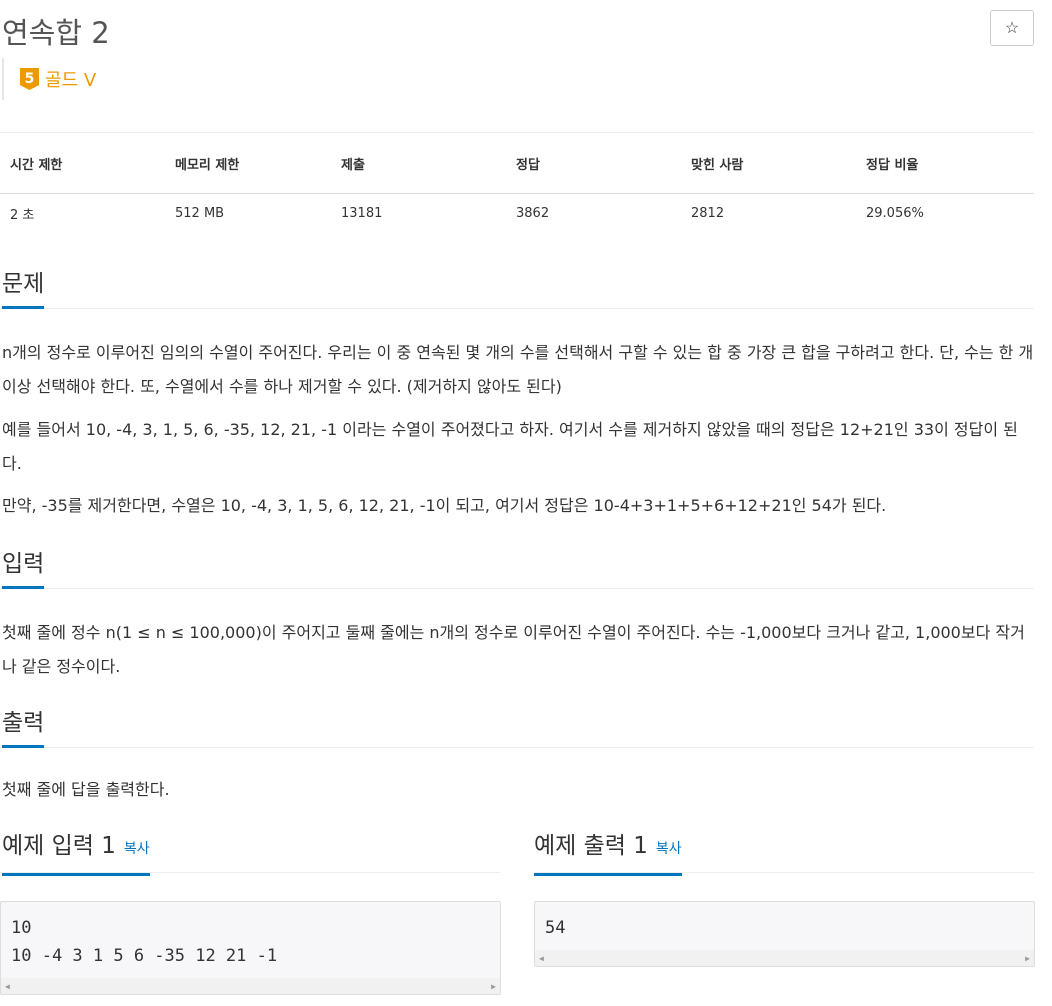 The width and height of the screenshot is (1052, 1006). I want to click on sample-output-title-text: 예제 출력 1, so click(591, 846).